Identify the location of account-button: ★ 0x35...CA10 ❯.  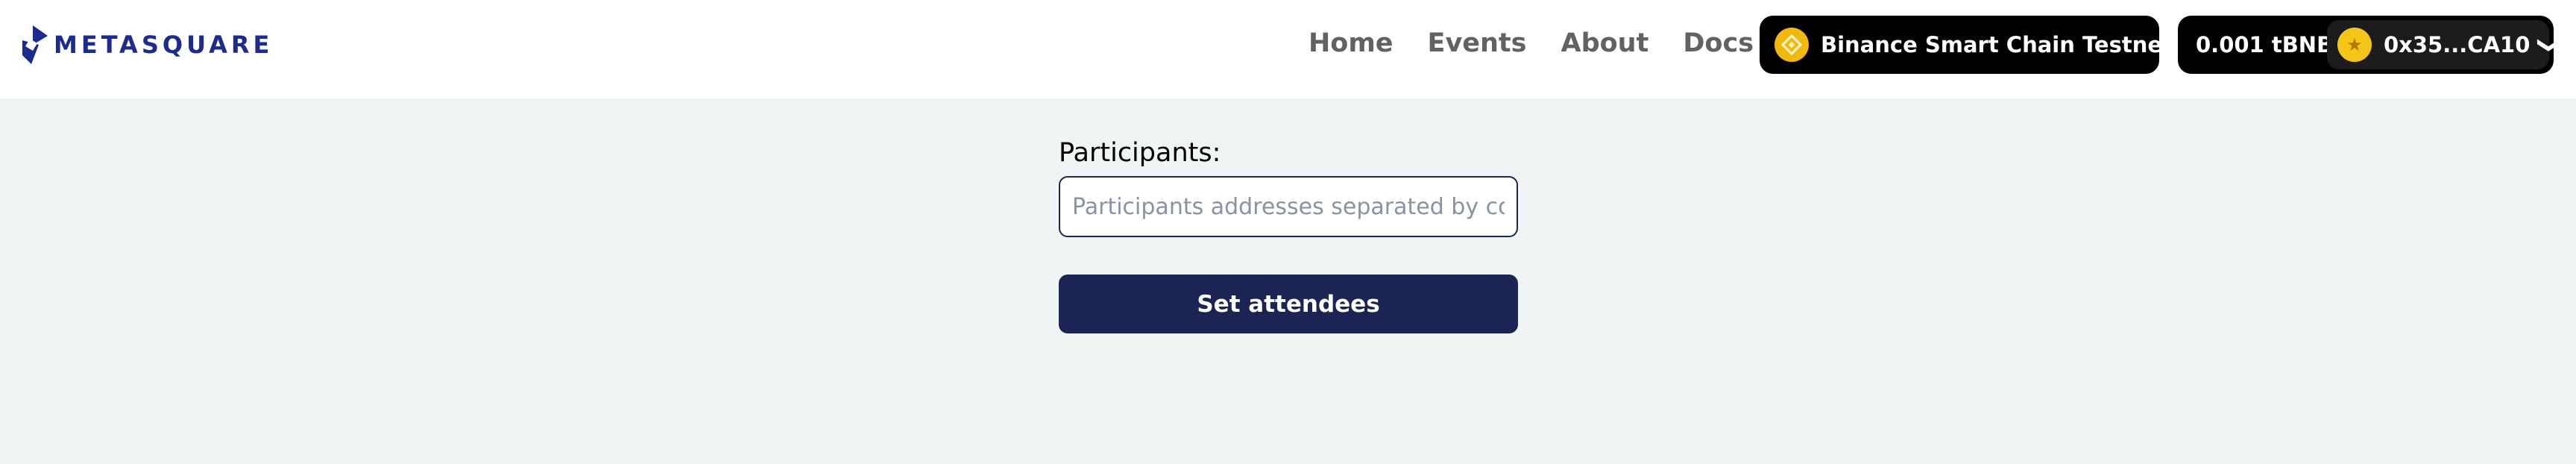
(2445, 44).